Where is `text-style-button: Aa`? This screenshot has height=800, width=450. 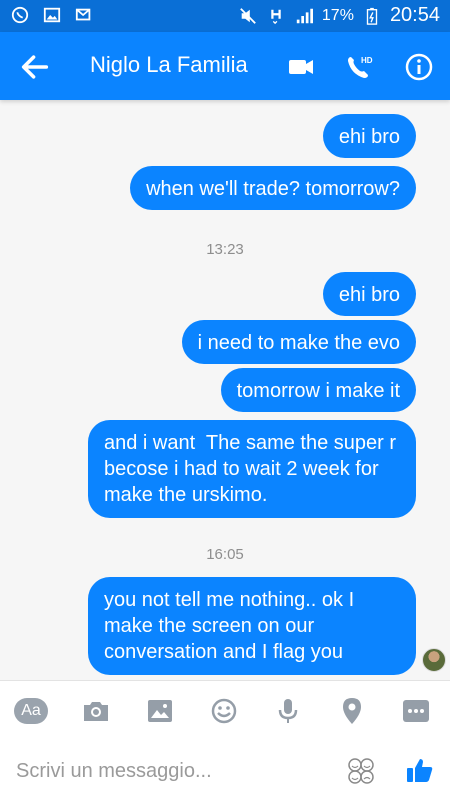
text-style-button: Aa is located at coordinates (31, 711).